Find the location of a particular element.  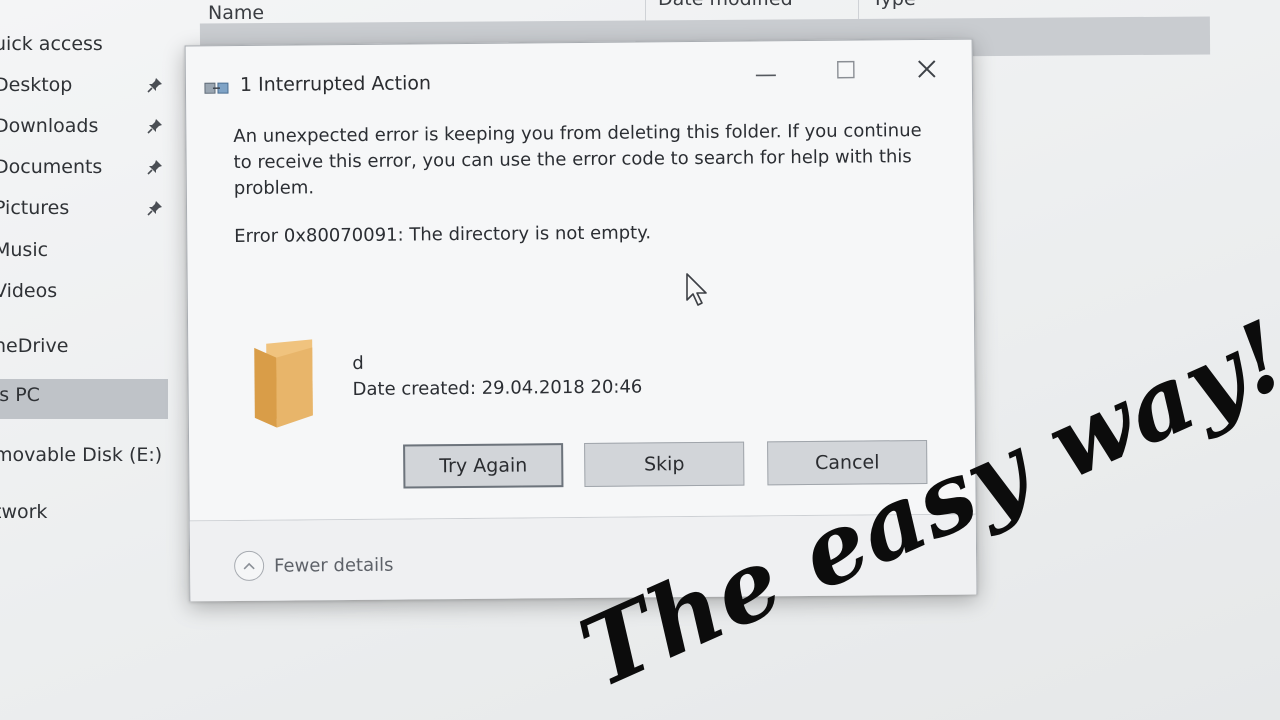

nav-item-label: Downloads is located at coordinates (49, 126).